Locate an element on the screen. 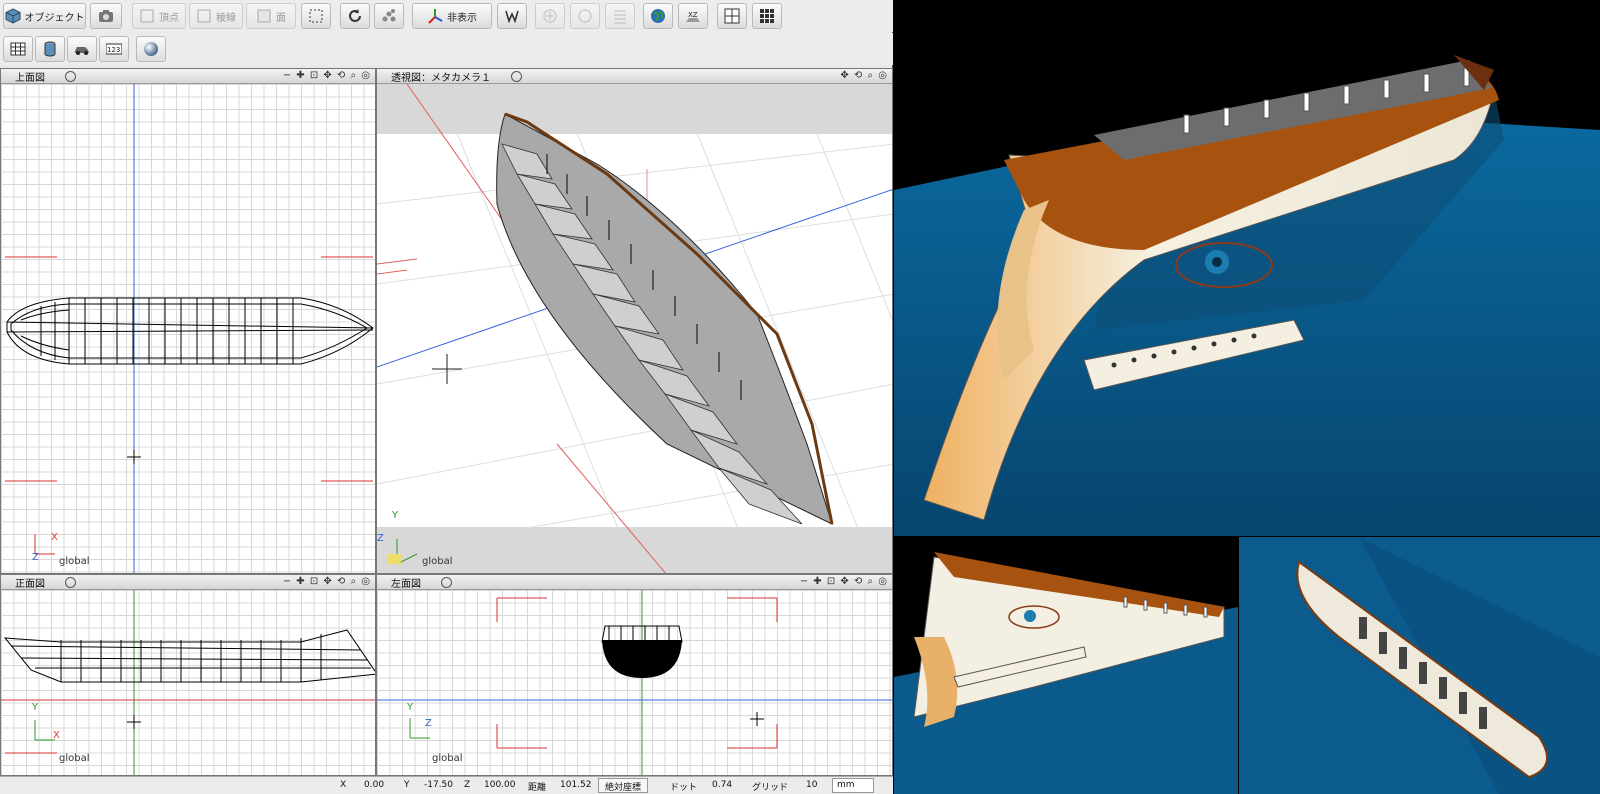 This screenshot has width=1600, height=794. unit-select: mm is located at coordinates (853, 785).